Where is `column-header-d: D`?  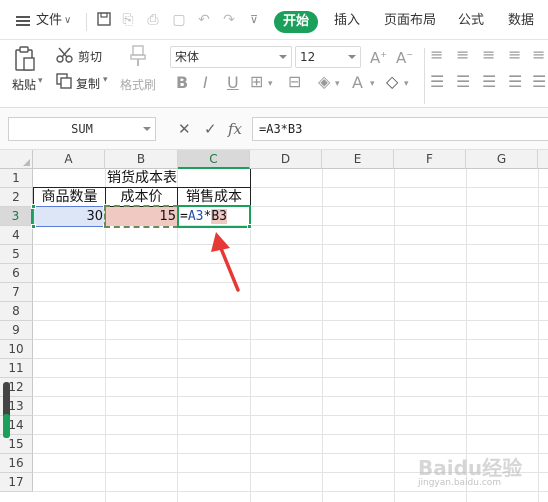
column-header-d: D is located at coordinates (286, 159).